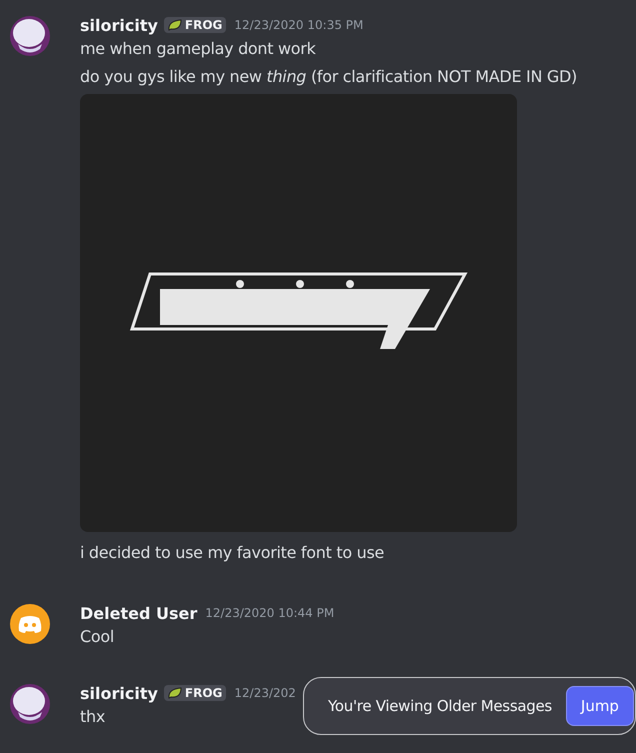 The image size is (636, 753). I want to click on message-text: Cool, so click(97, 637).